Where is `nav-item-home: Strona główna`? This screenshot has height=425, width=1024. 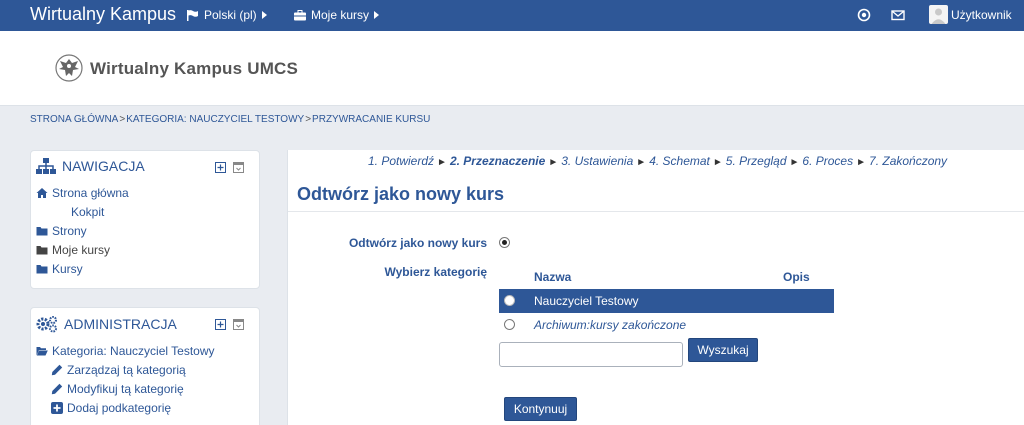 nav-item-home: Strona główna is located at coordinates (82, 193).